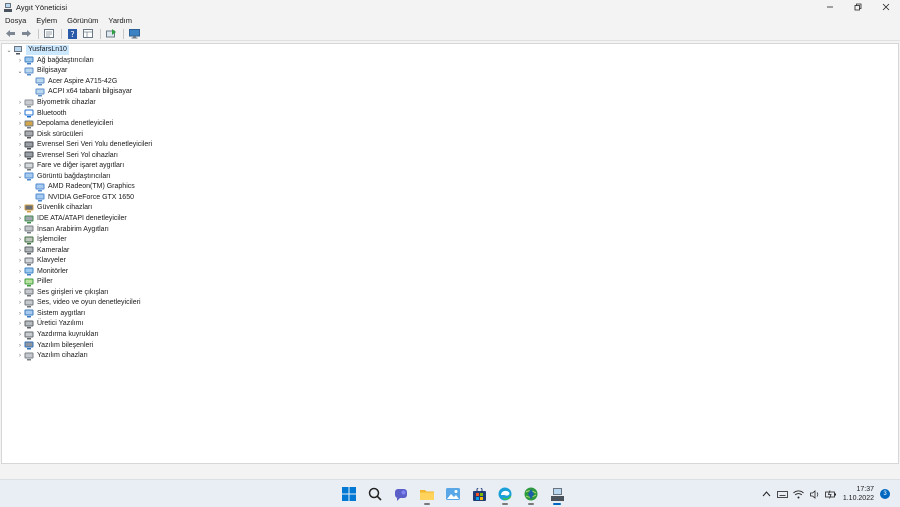 The height and width of the screenshot is (507, 900). I want to click on tree-category: › Ağ bağdaştırıcıları, so click(450, 61).